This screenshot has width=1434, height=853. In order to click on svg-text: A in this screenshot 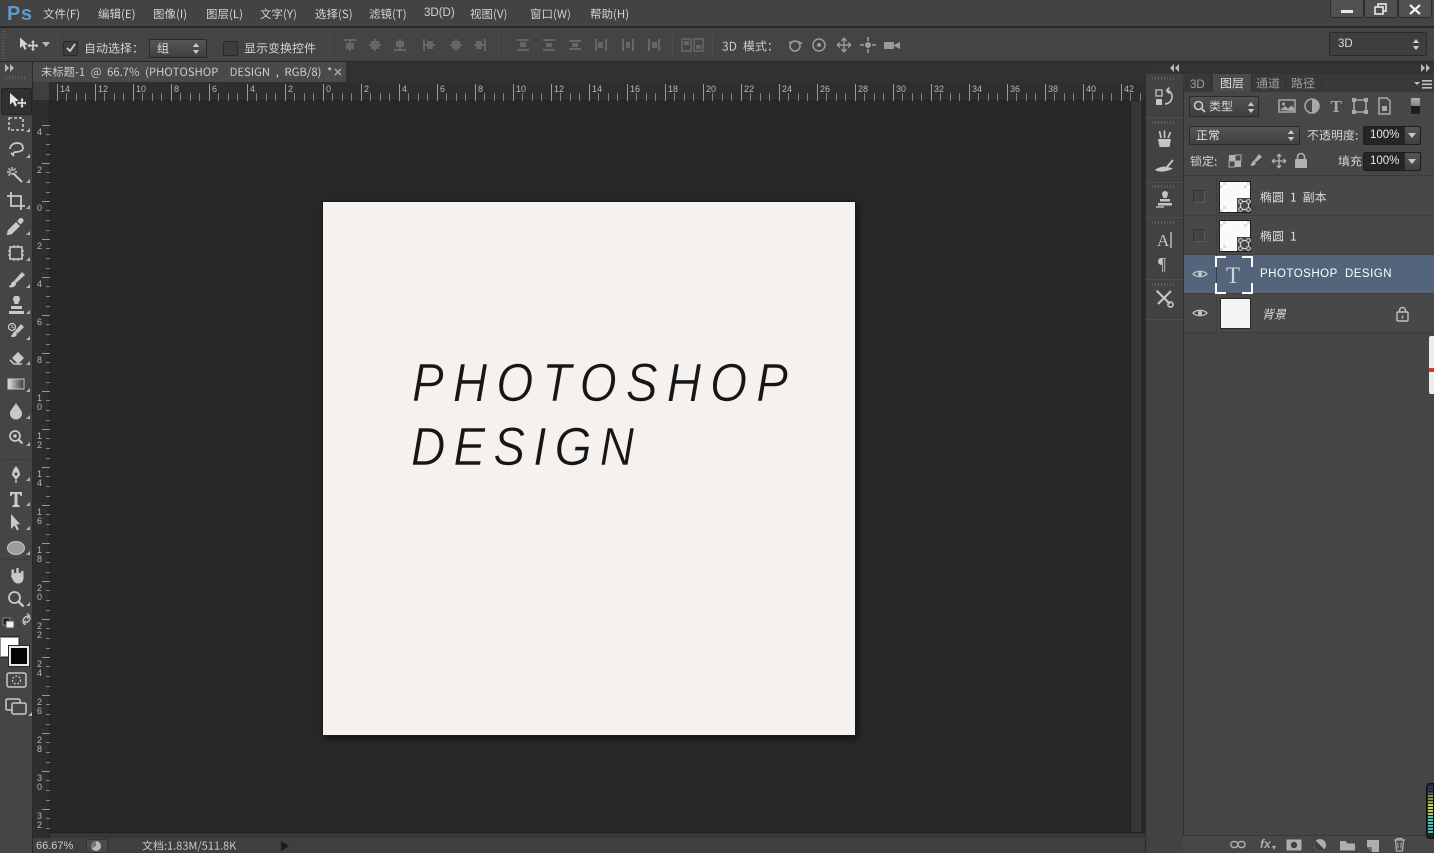, I will do `click(1163, 240)`.